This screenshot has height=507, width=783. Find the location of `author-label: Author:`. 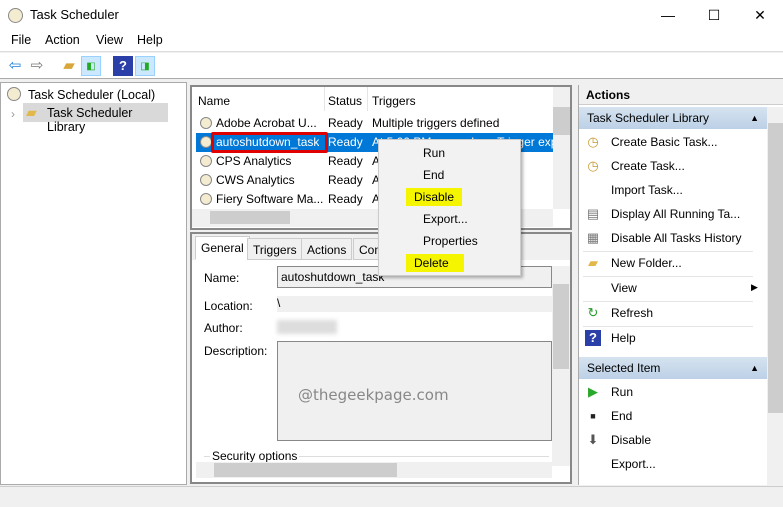

author-label: Author: is located at coordinates (223, 328).